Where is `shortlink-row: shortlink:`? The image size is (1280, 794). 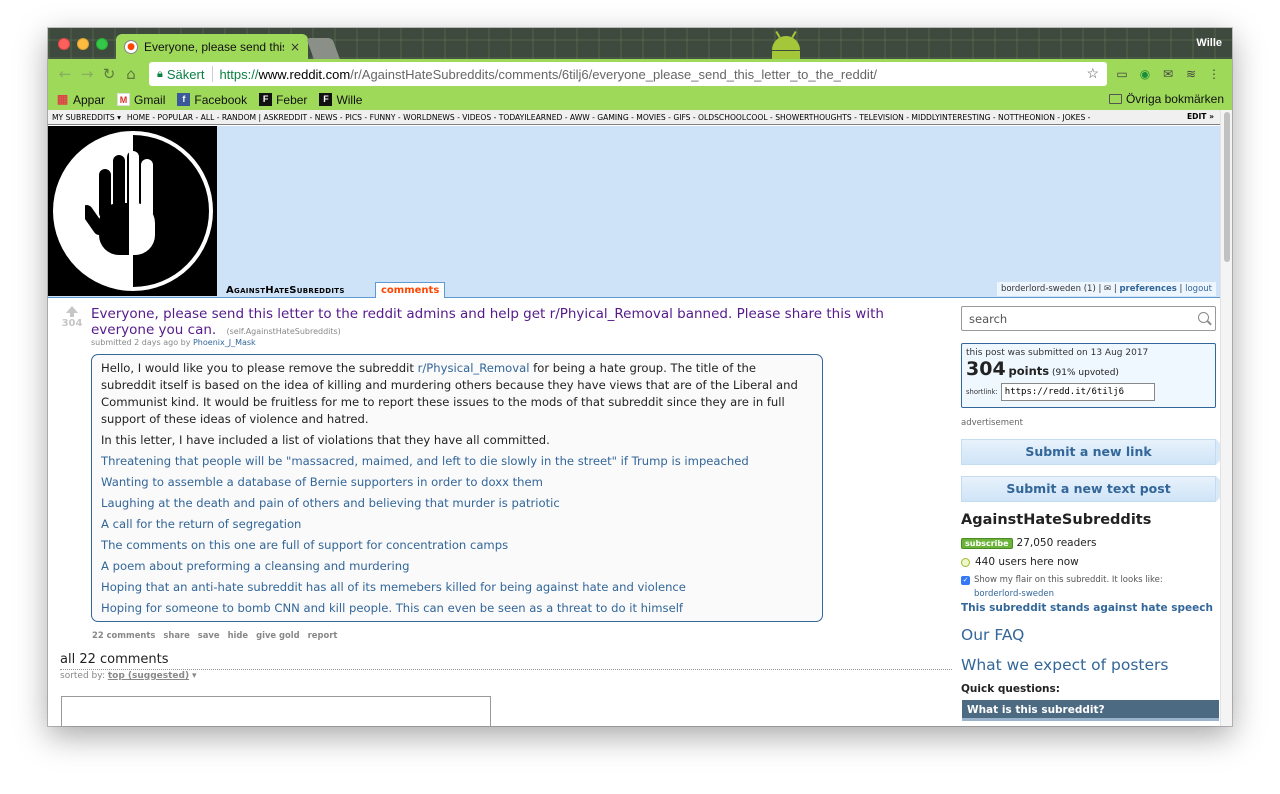 shortlink-row: shortlink: is located at coordinates (1088, 392).